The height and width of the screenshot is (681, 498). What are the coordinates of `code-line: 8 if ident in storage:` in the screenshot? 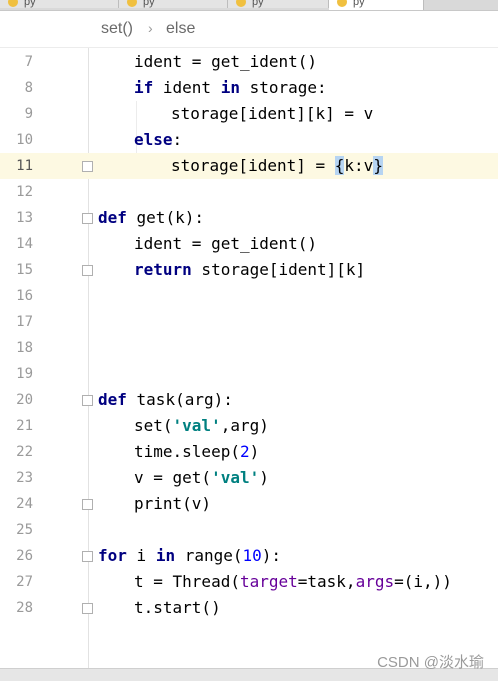 It's located at (249, 88).